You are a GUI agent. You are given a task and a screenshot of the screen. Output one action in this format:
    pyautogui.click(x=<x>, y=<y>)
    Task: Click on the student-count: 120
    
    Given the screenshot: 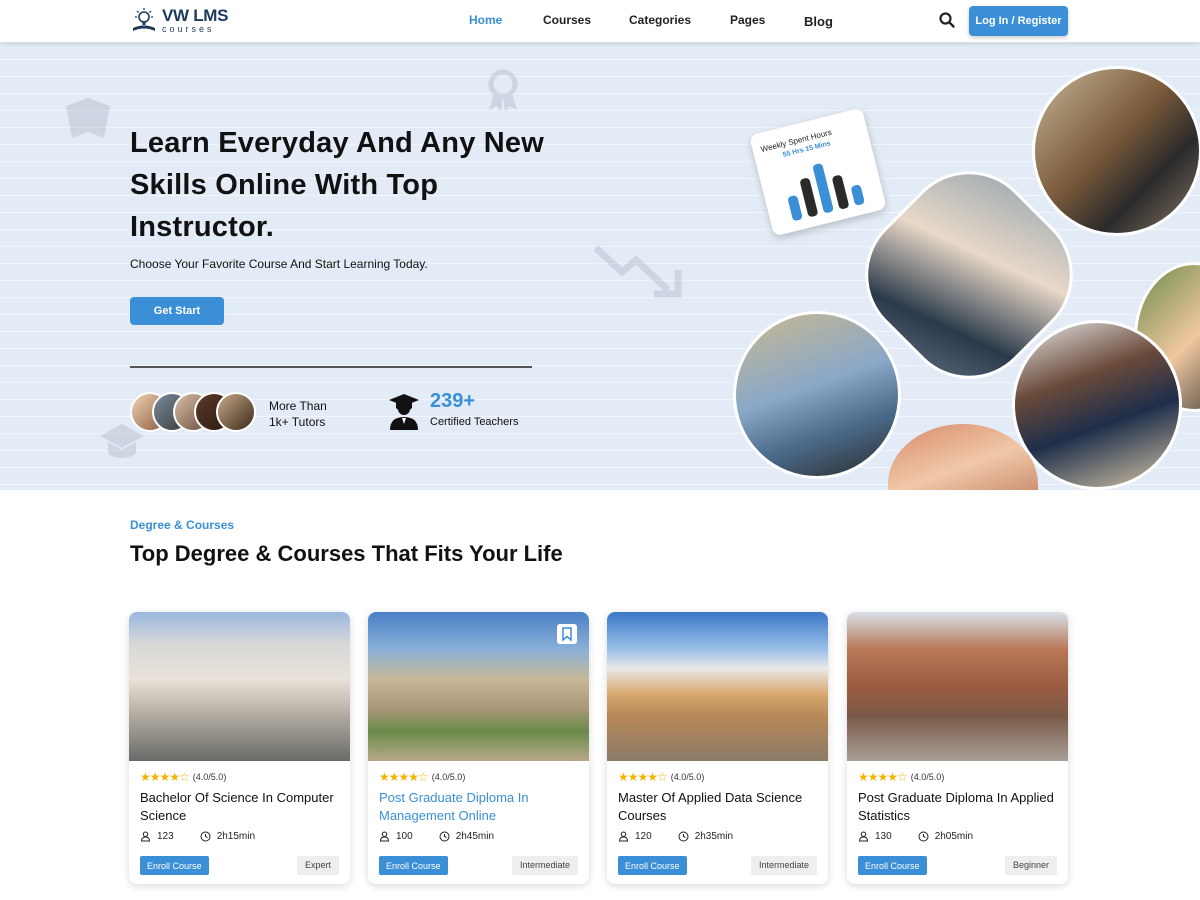 What is the action you would take?
    pyautogui.click(x=643, y=836)
    